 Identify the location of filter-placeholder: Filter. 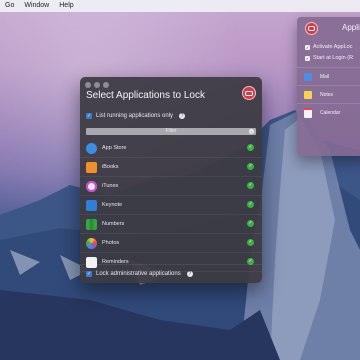
(171, 131).